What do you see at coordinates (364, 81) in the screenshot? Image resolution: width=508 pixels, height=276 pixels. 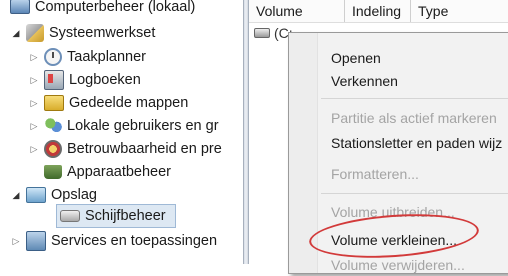 I see `menu-item-explore: Verkennen` at bounding box center [364, 81].